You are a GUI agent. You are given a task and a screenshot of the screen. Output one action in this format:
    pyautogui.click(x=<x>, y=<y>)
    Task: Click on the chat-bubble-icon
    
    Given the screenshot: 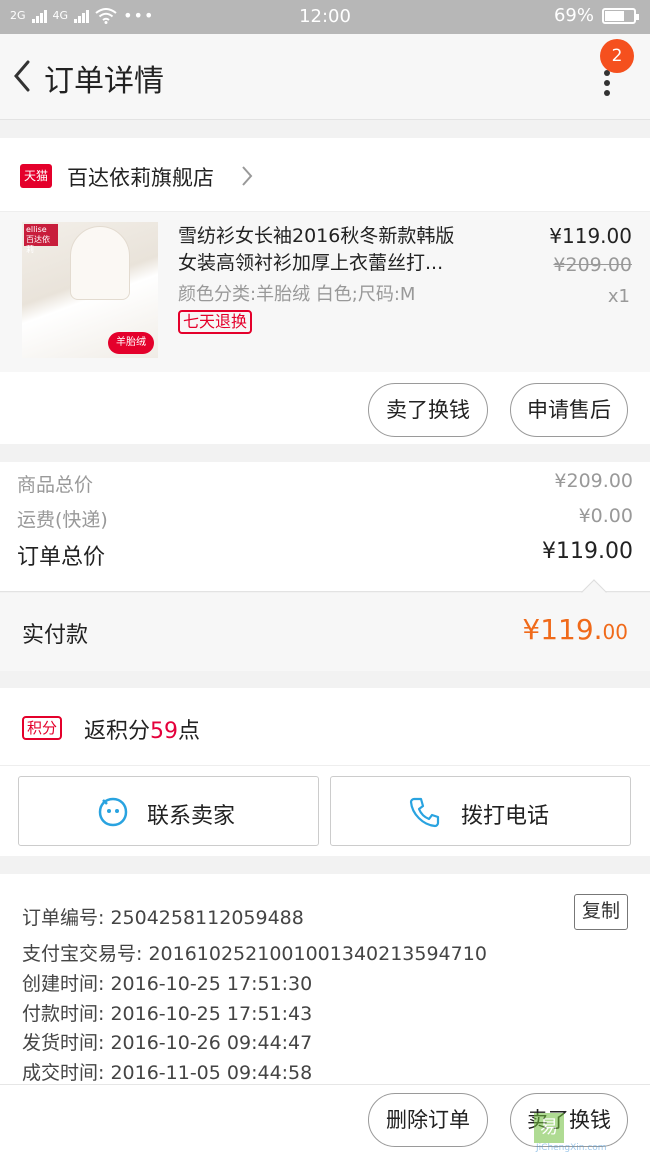 What is the action you would take?
    pyautogui.click(x=113, y=812)
    